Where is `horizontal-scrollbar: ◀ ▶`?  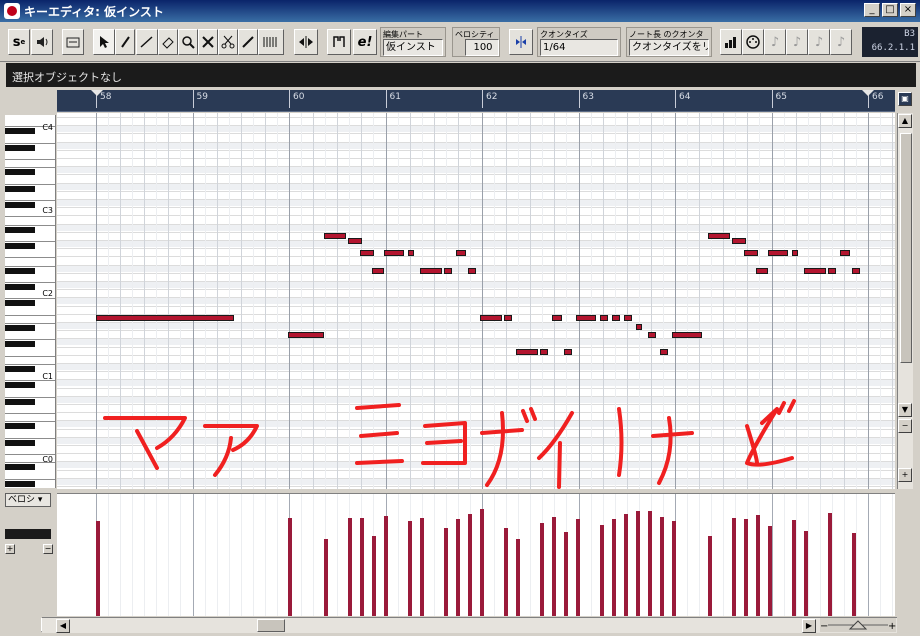
horizontal-scrollbar: ◀ ▶ is located at coordinates (469, 625).